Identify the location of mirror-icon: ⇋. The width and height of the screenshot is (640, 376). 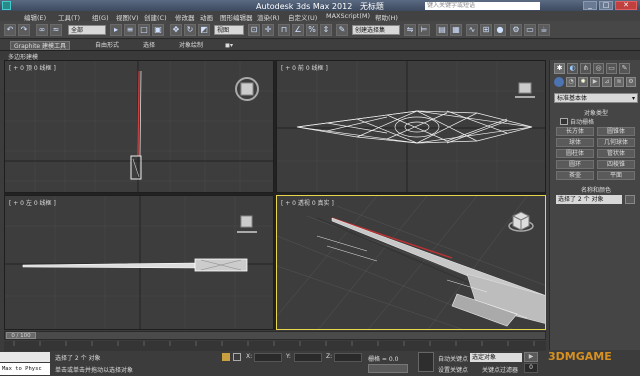
(410, 30).